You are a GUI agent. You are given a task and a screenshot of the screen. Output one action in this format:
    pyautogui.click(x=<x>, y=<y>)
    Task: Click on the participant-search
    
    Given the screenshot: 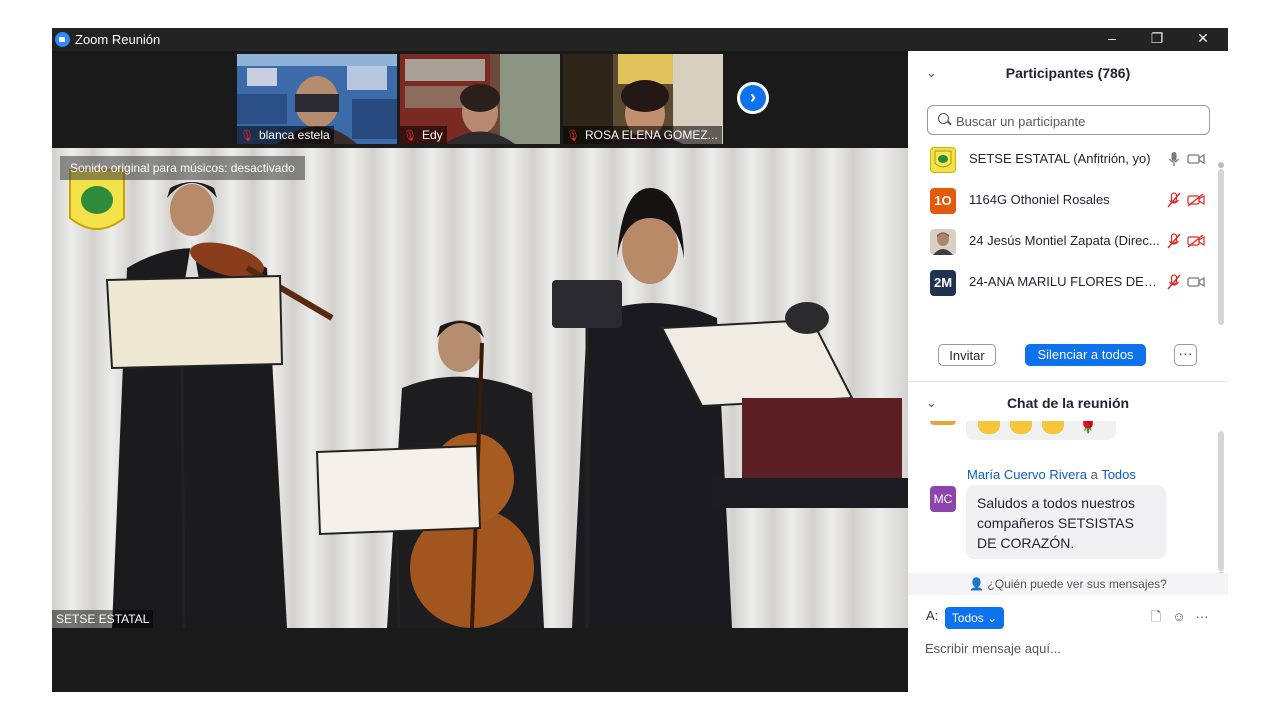 What is the action you would take?
    pyautogui.click(x=1068, y=120)
    